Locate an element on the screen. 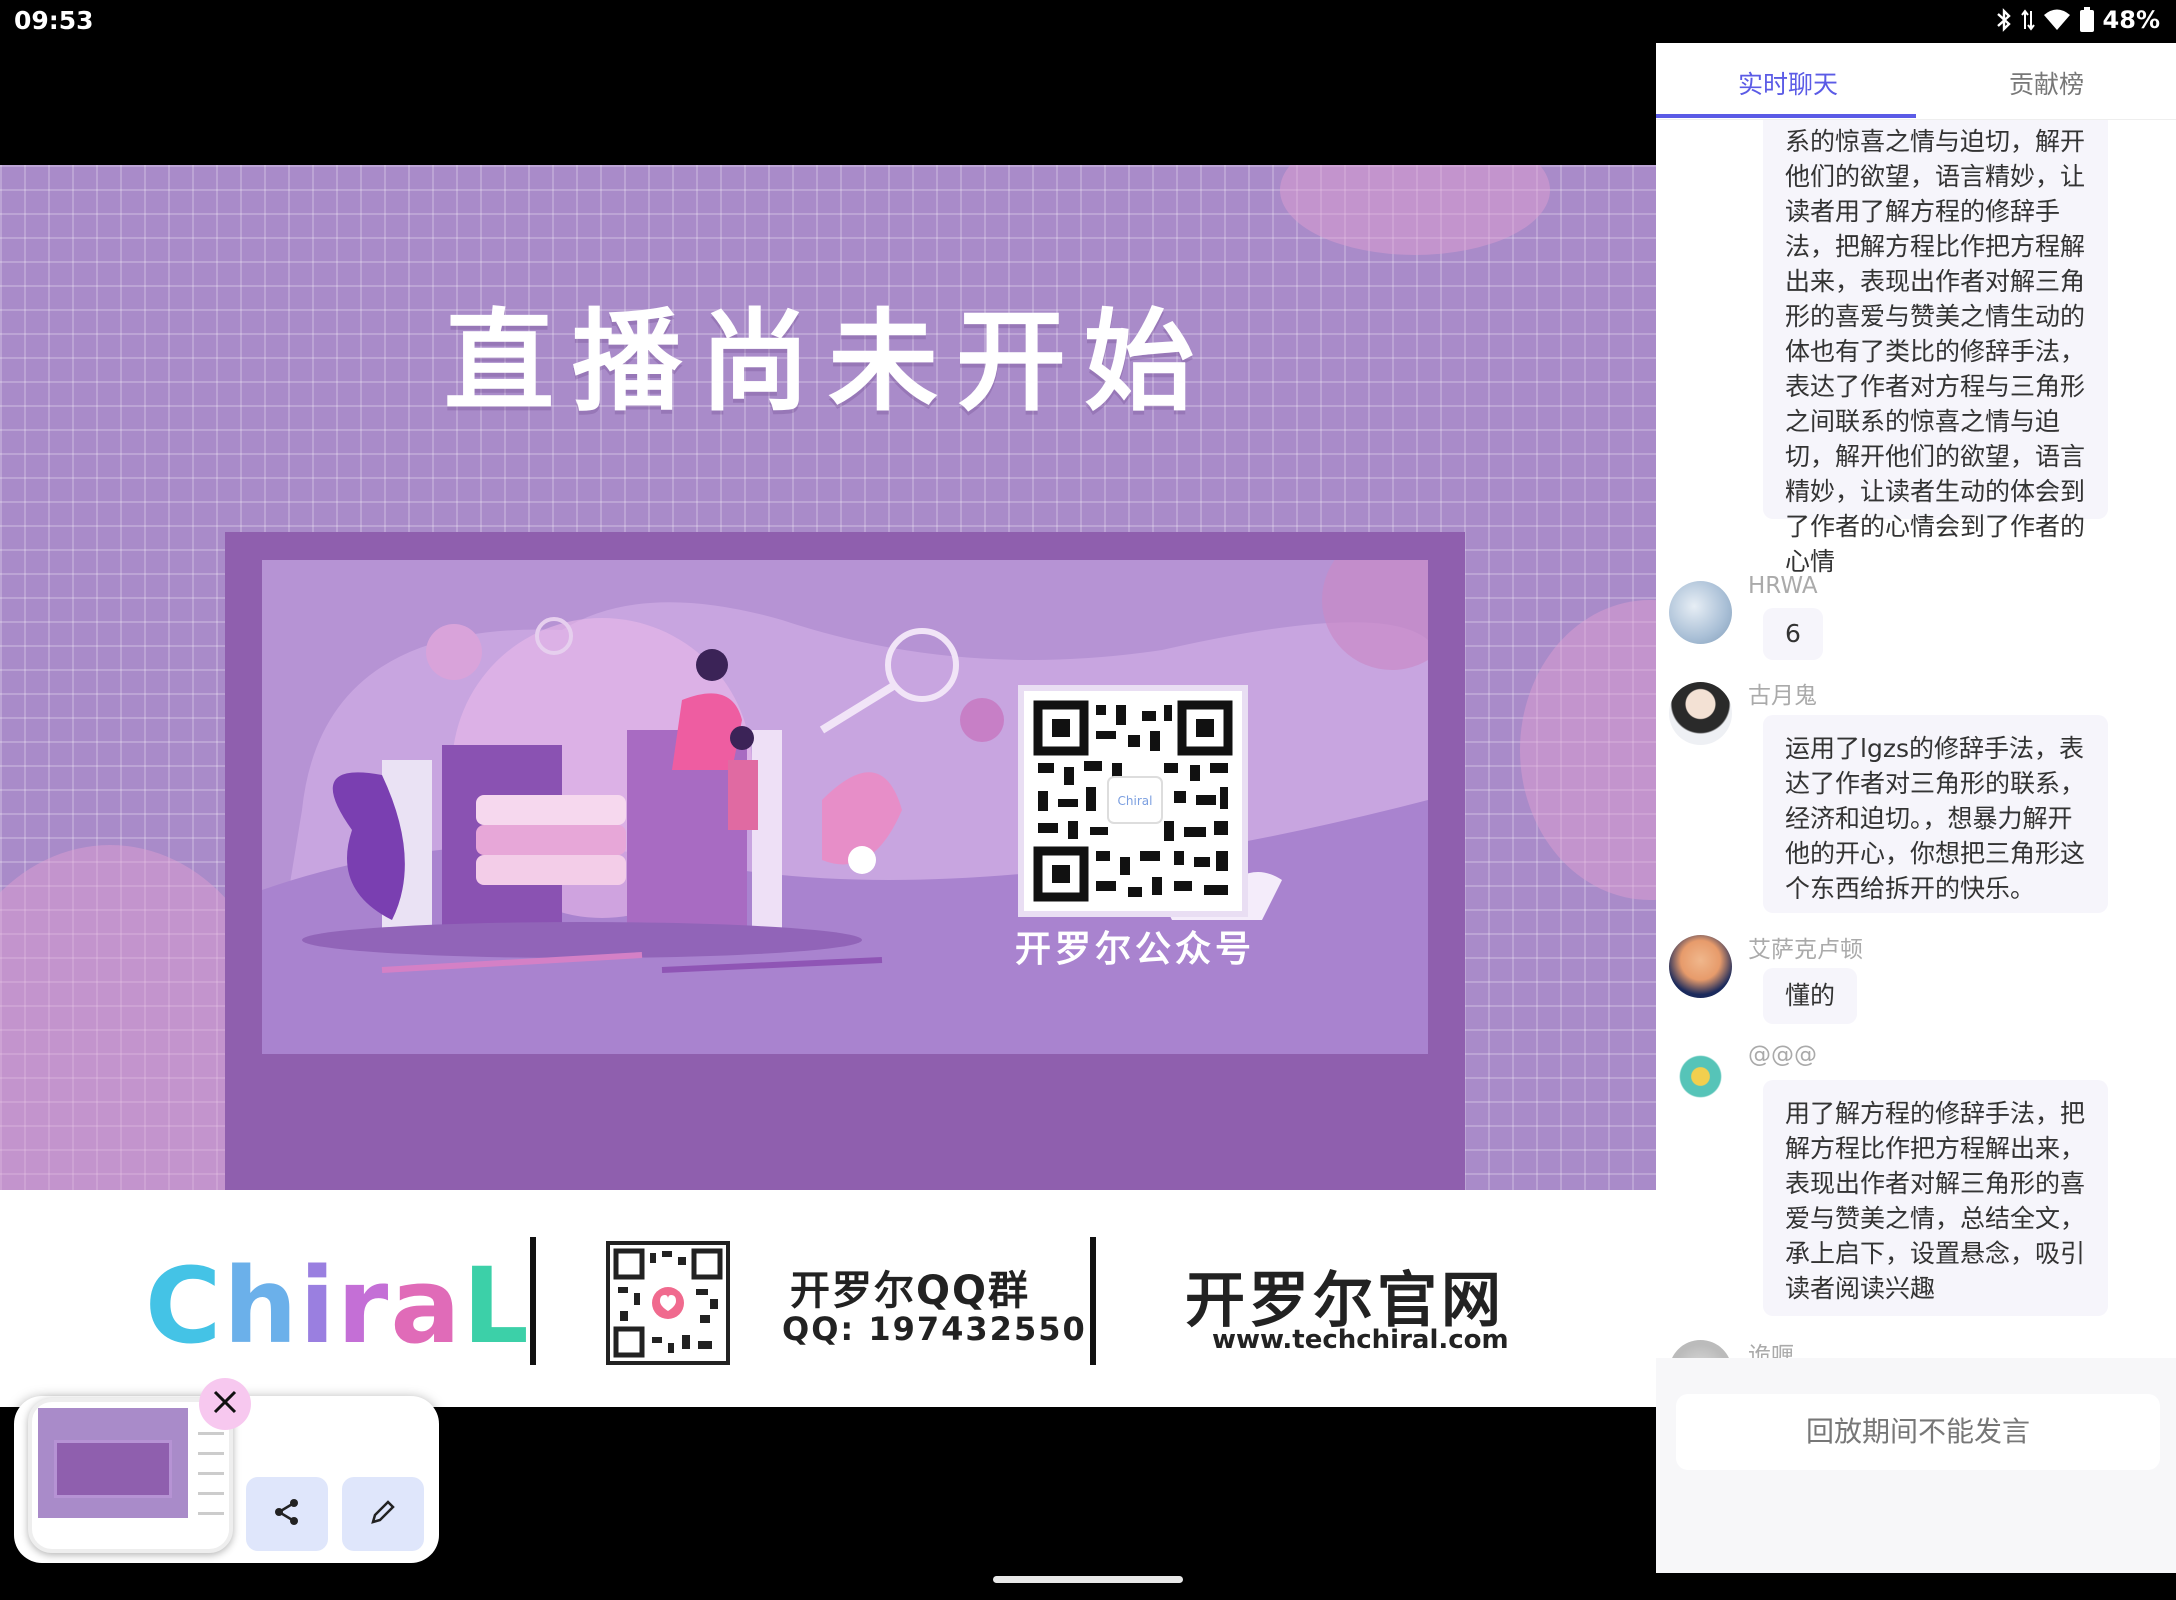 The image size is (2176, 1600). chat-message-text: 懂的 is located at coordinates (1810, 995).